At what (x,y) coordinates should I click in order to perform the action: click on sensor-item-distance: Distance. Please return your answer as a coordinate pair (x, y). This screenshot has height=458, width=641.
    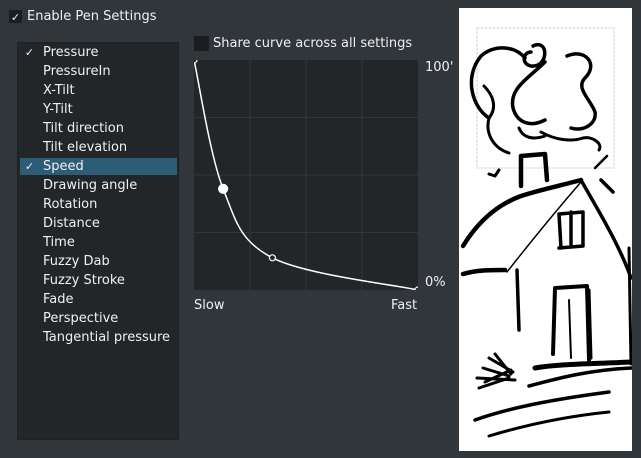
    Looking at the image, I should click on (98, 223).